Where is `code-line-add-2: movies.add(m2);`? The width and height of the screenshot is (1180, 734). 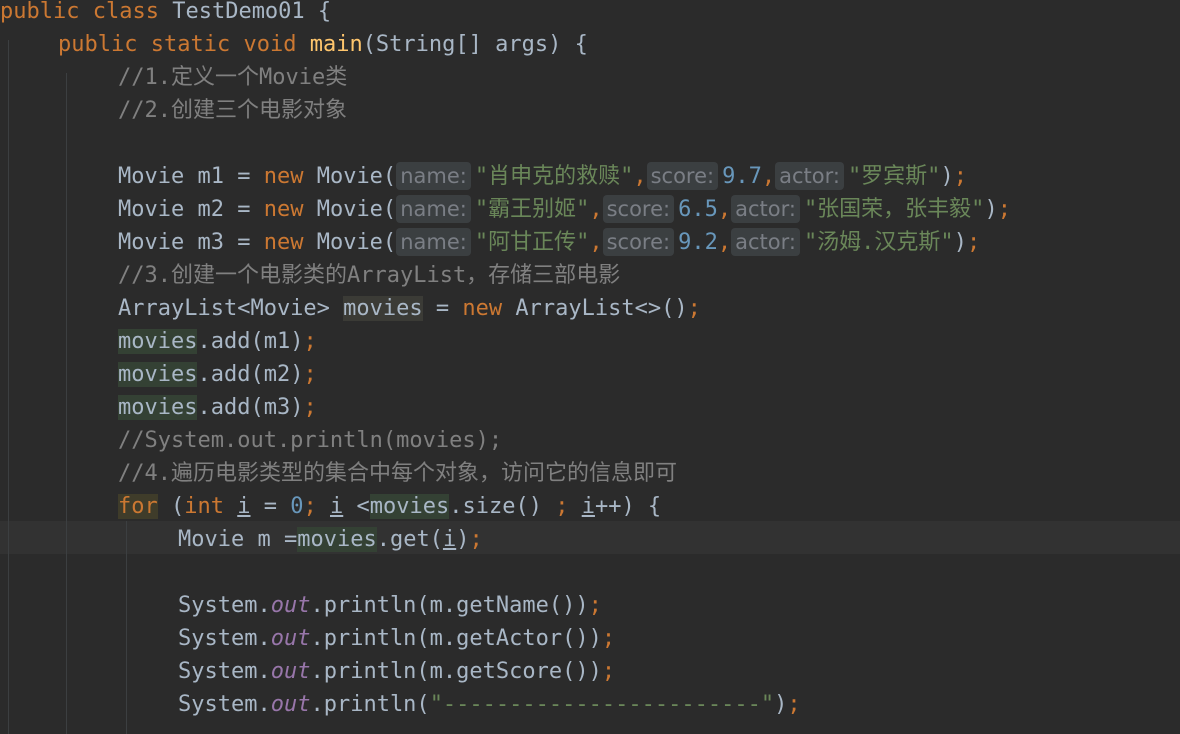 code-line-add-2: movies.add(m2); is located at coordinates (590, 374).